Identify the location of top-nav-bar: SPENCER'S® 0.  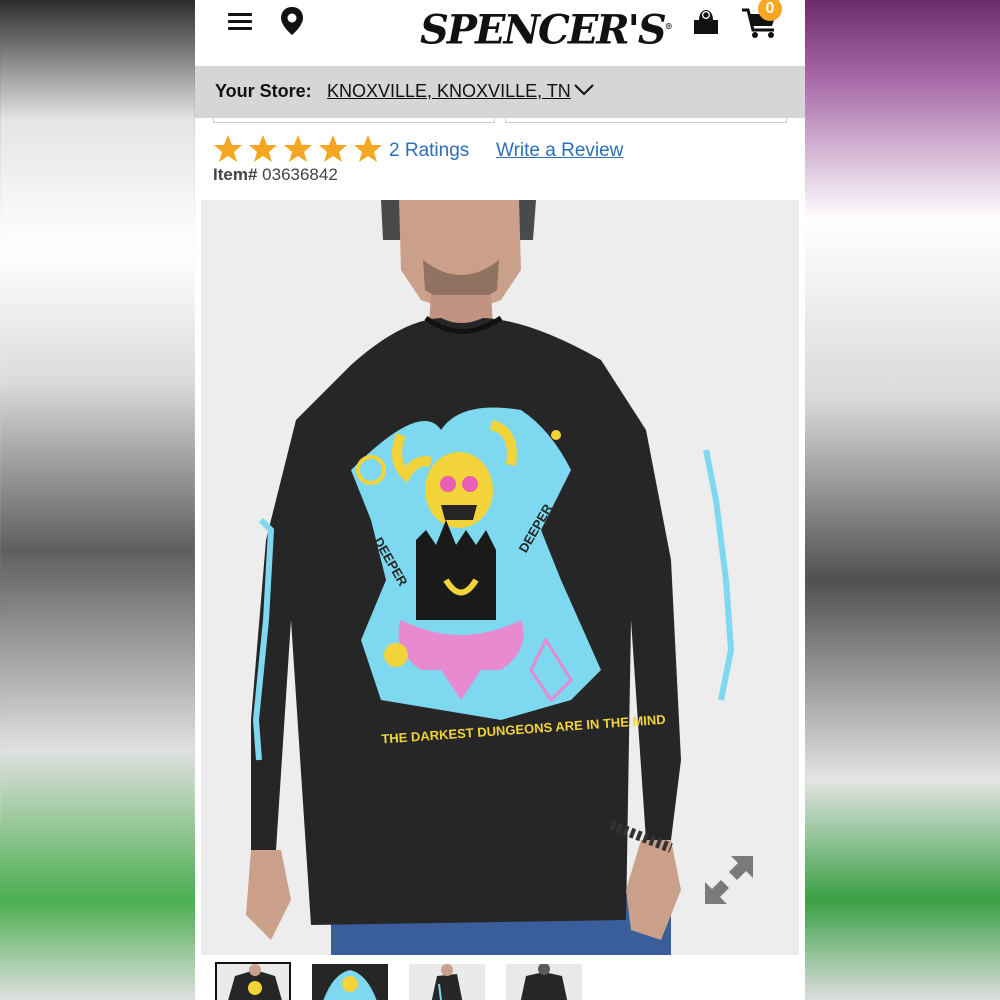
(500, 33).